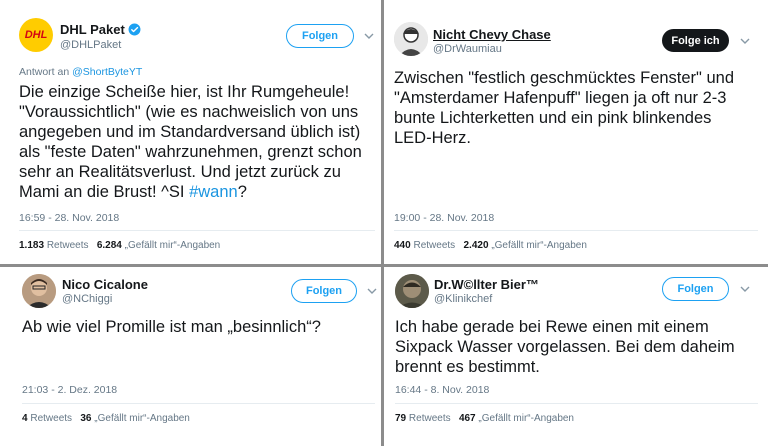 This screenshot has height=446, width=768. I want to click on display-name: Nicht Chevy Chase, so click(492, 34).